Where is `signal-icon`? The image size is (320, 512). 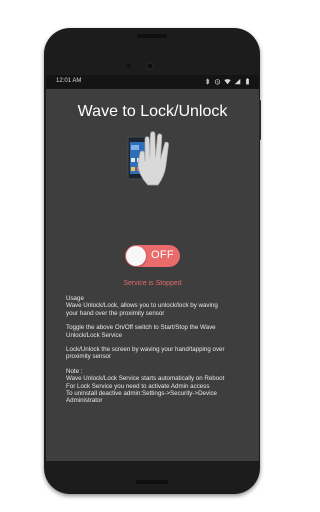 signal-icon is located at coordinates (237, 82).